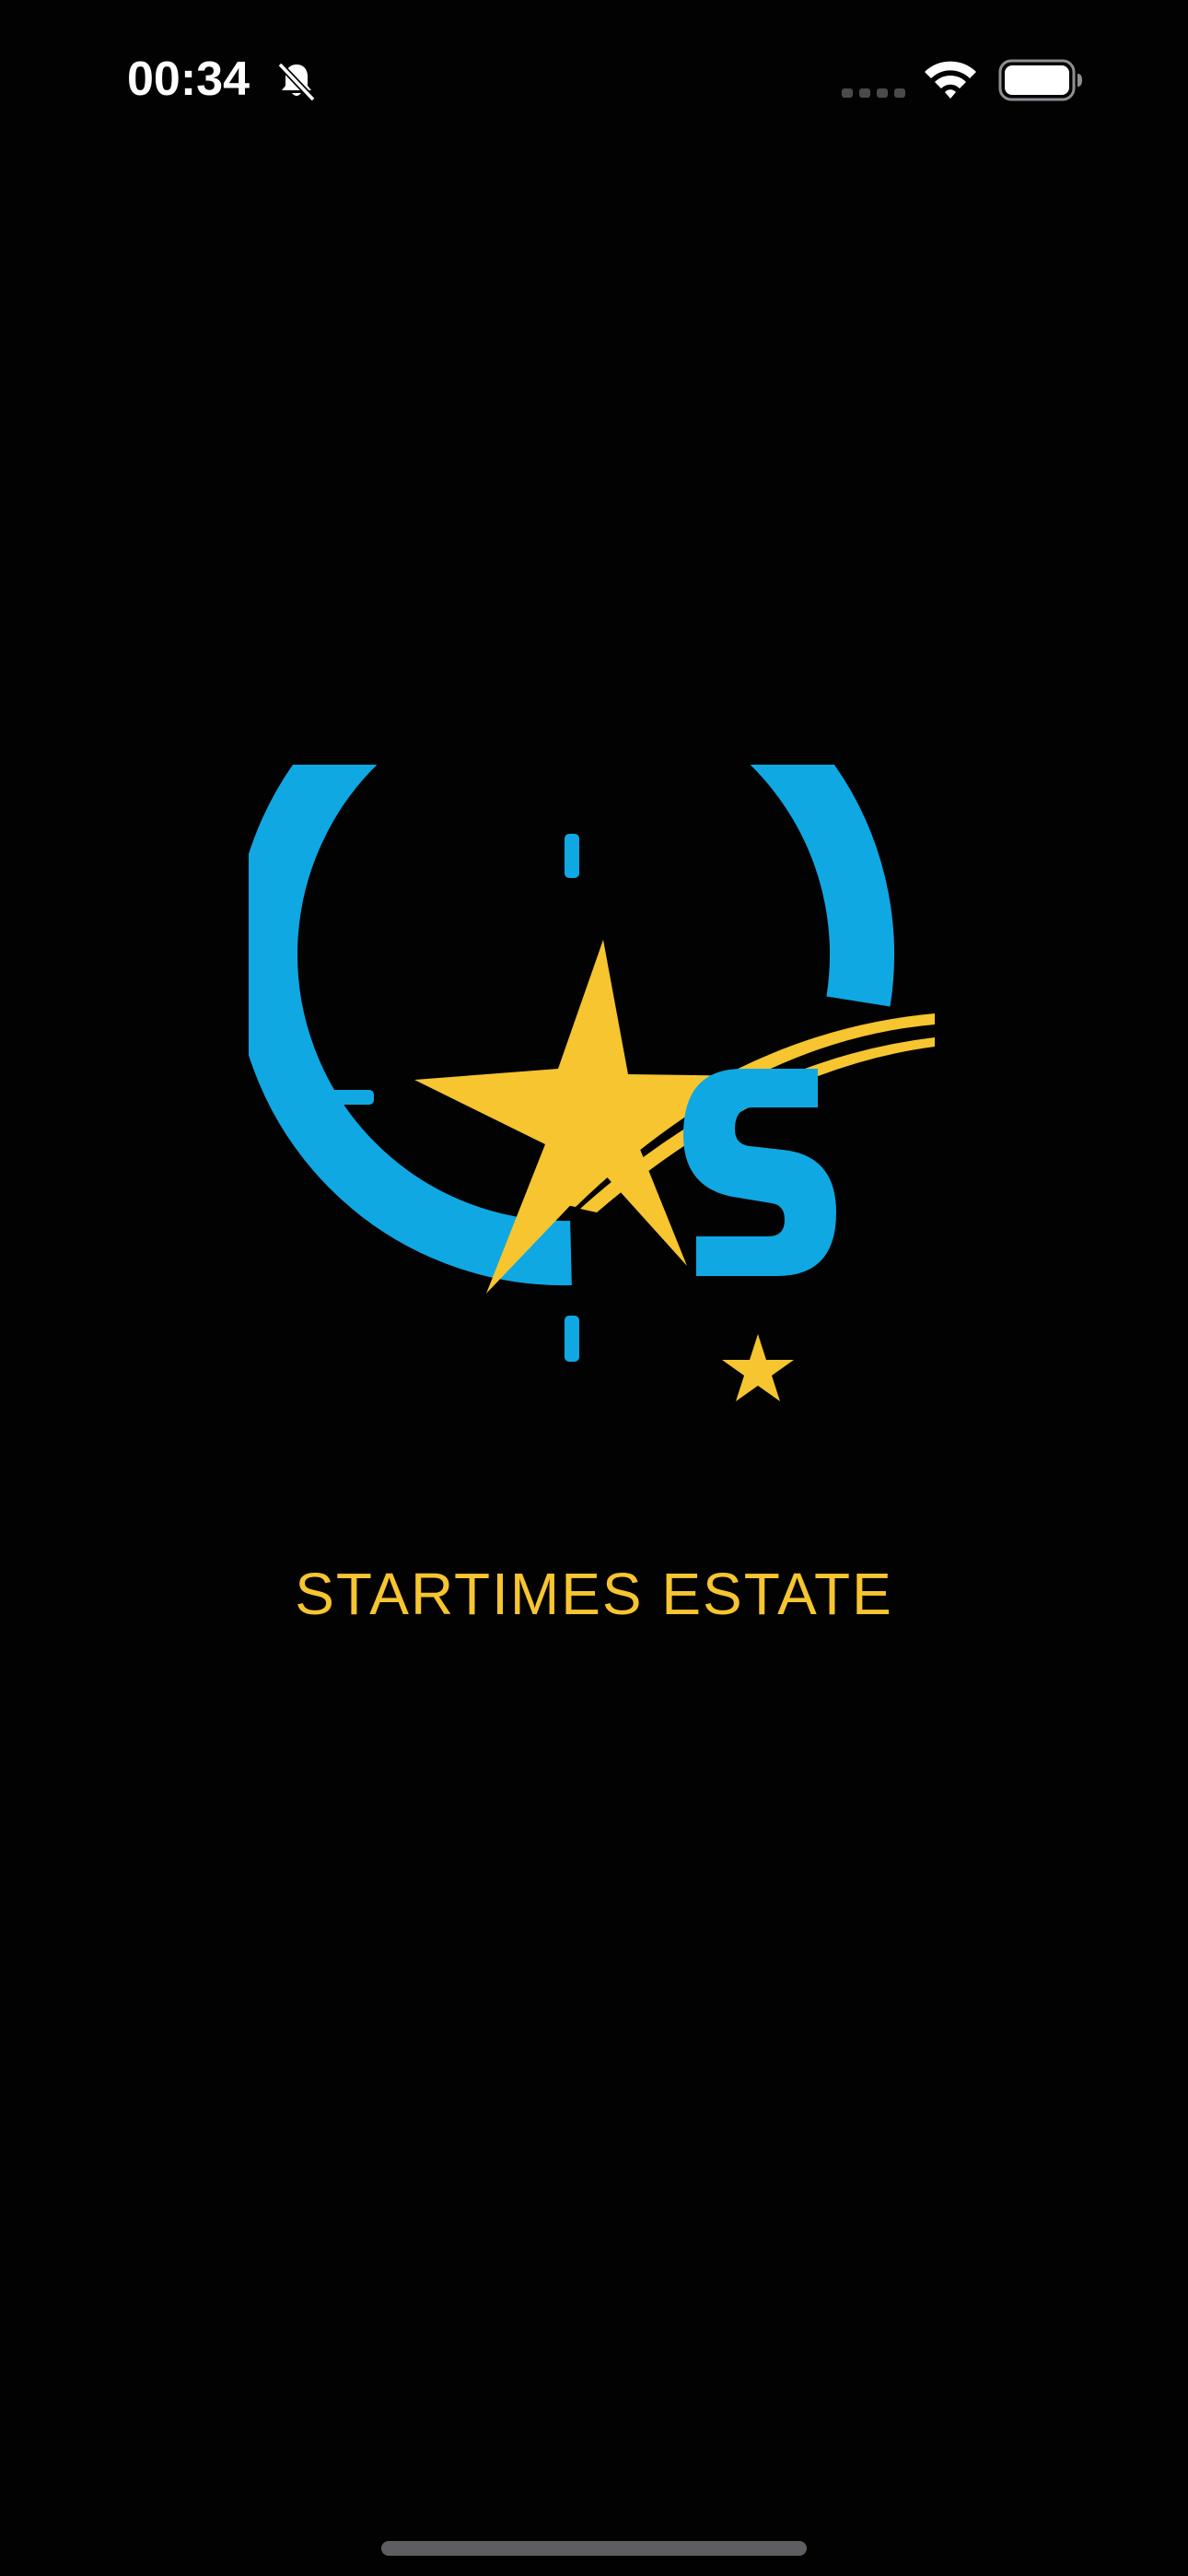 This screenshot has height=2576, width=1188. I want to click on bell-slash-icon, so click(296, 82).